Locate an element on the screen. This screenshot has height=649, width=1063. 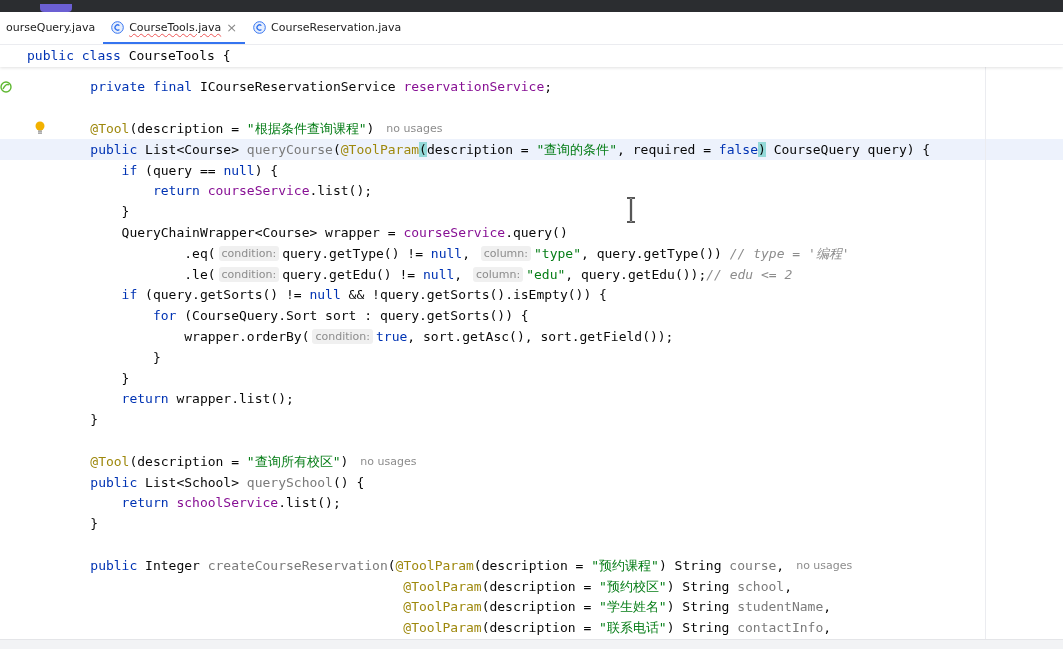
project-button is located at coordinates (56, 8).